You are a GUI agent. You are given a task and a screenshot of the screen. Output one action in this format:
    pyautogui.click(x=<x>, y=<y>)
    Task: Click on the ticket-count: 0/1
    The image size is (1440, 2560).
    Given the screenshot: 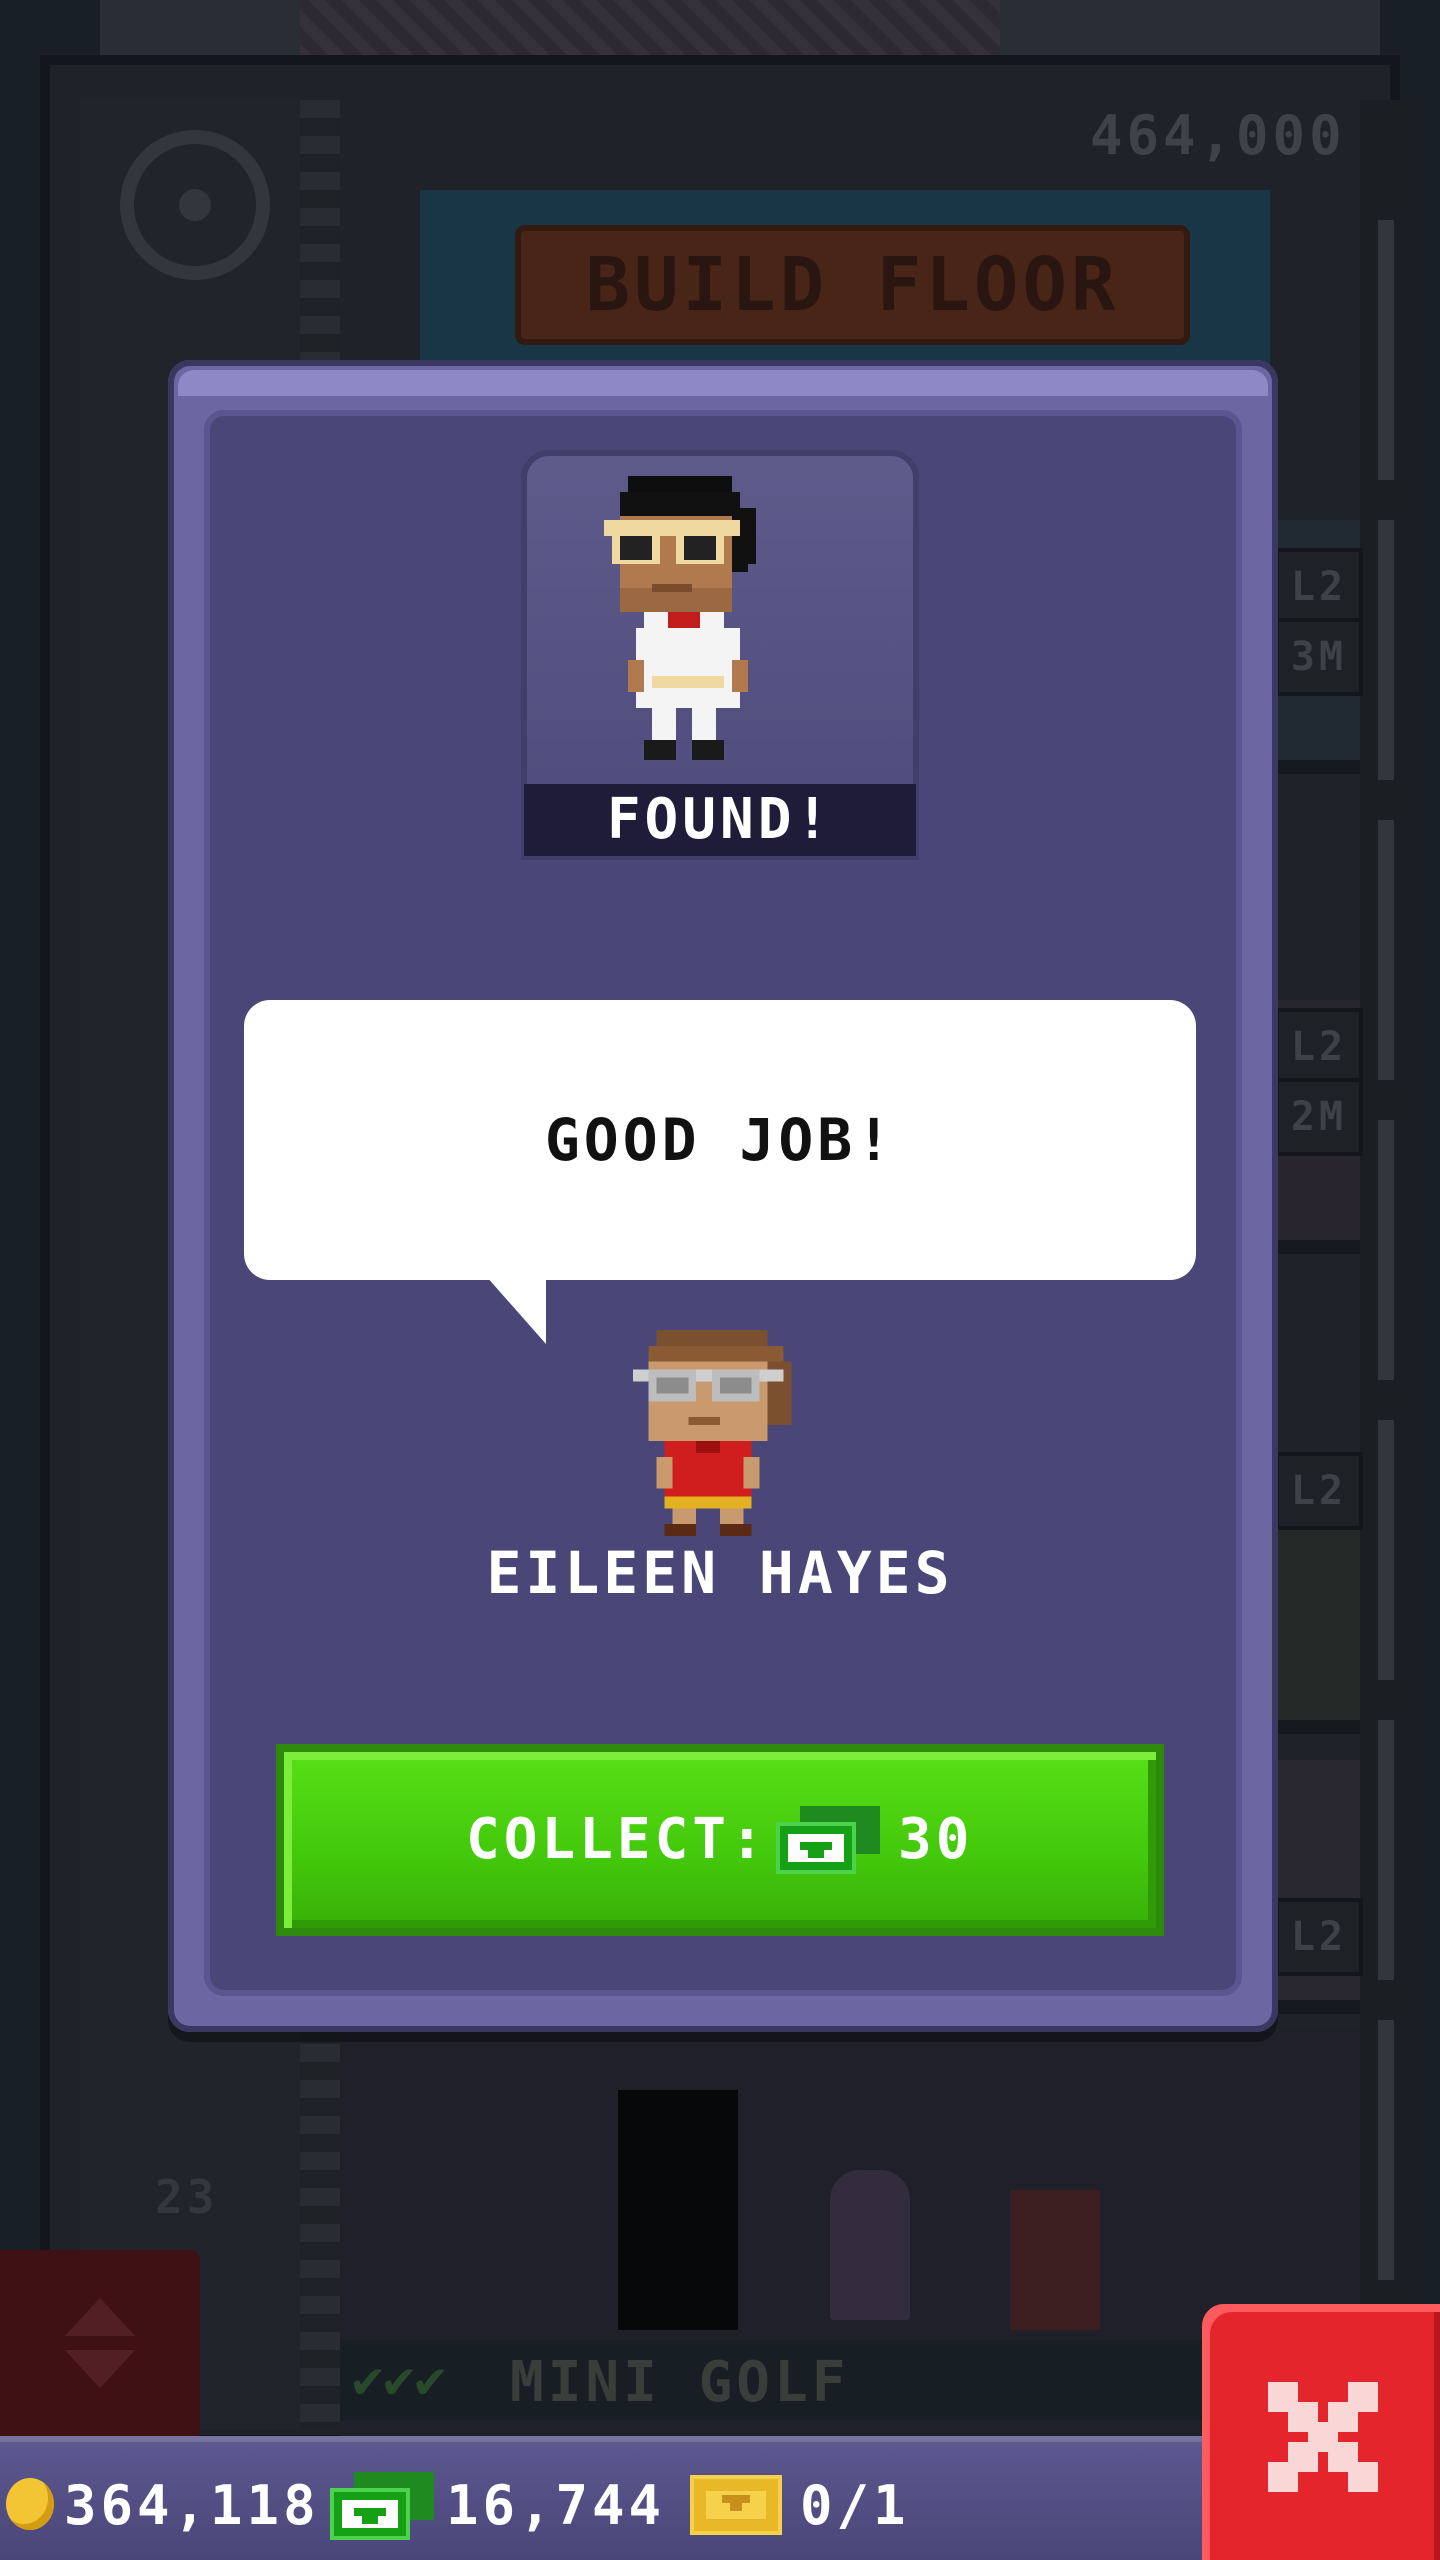 What is the action you would take?
    pyautogui.click(x=855, y=2505)
    